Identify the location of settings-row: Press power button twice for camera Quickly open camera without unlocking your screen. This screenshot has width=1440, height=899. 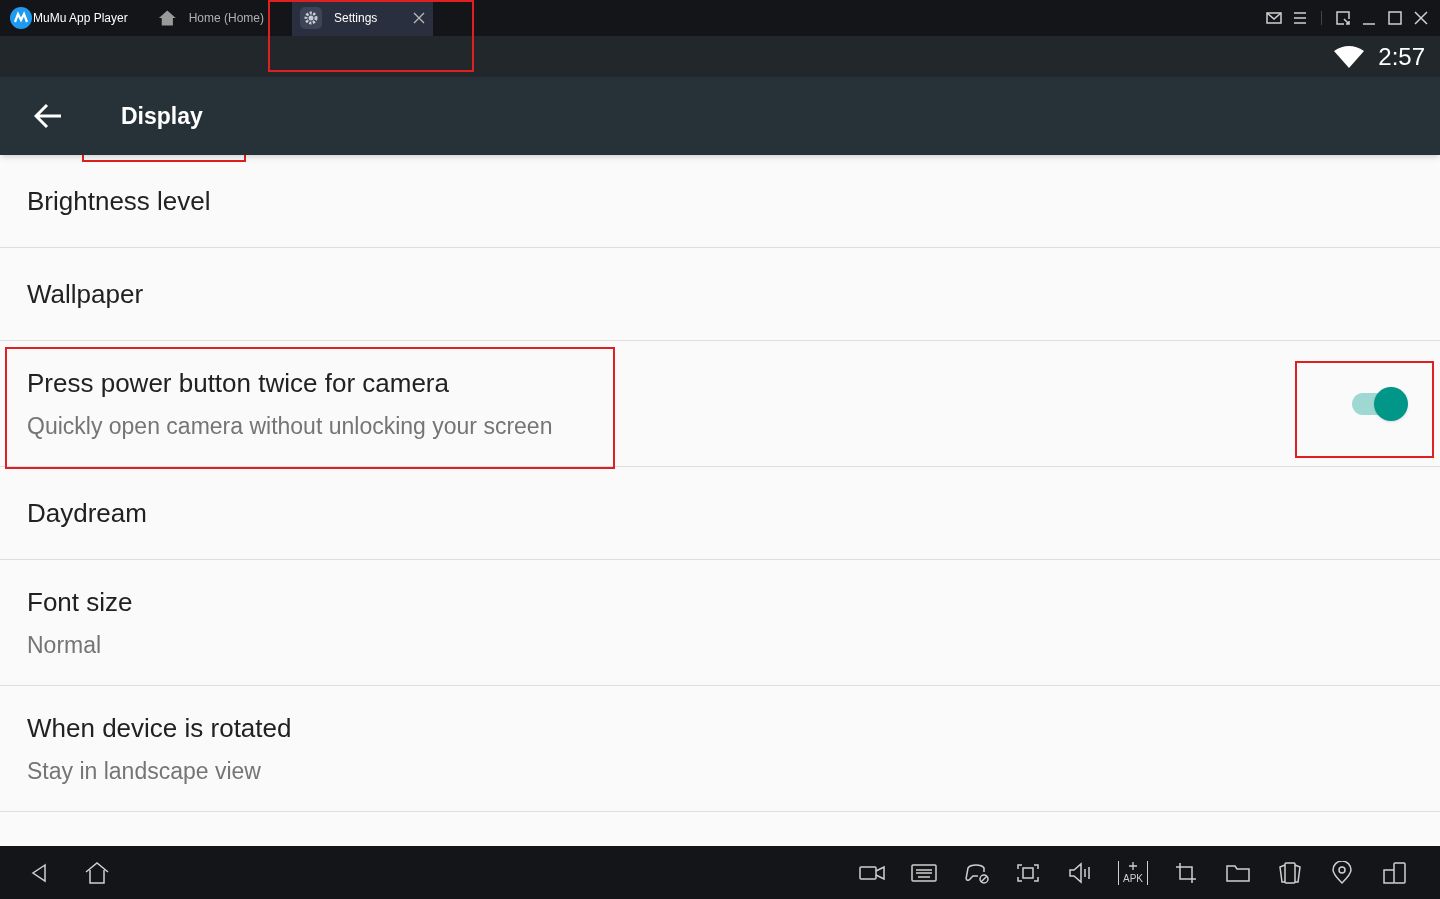
(720, 404).